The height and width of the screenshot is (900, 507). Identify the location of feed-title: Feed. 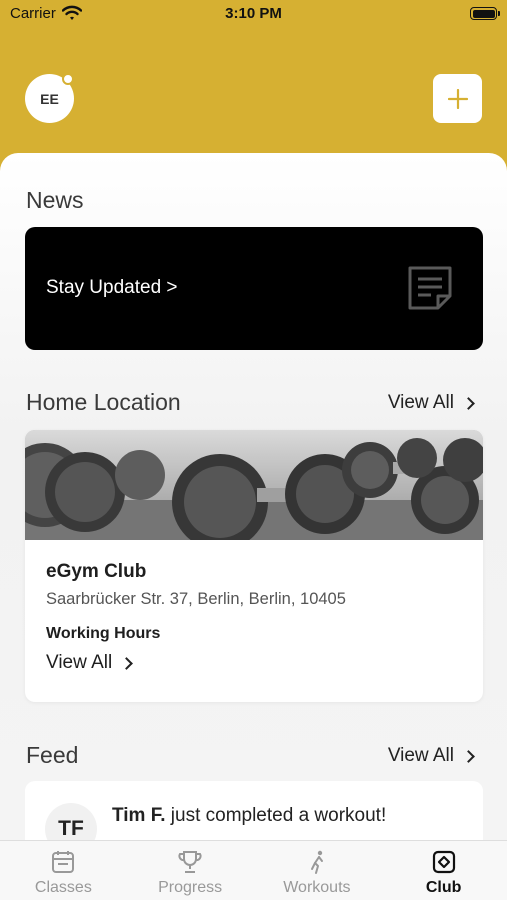
(52, 755).